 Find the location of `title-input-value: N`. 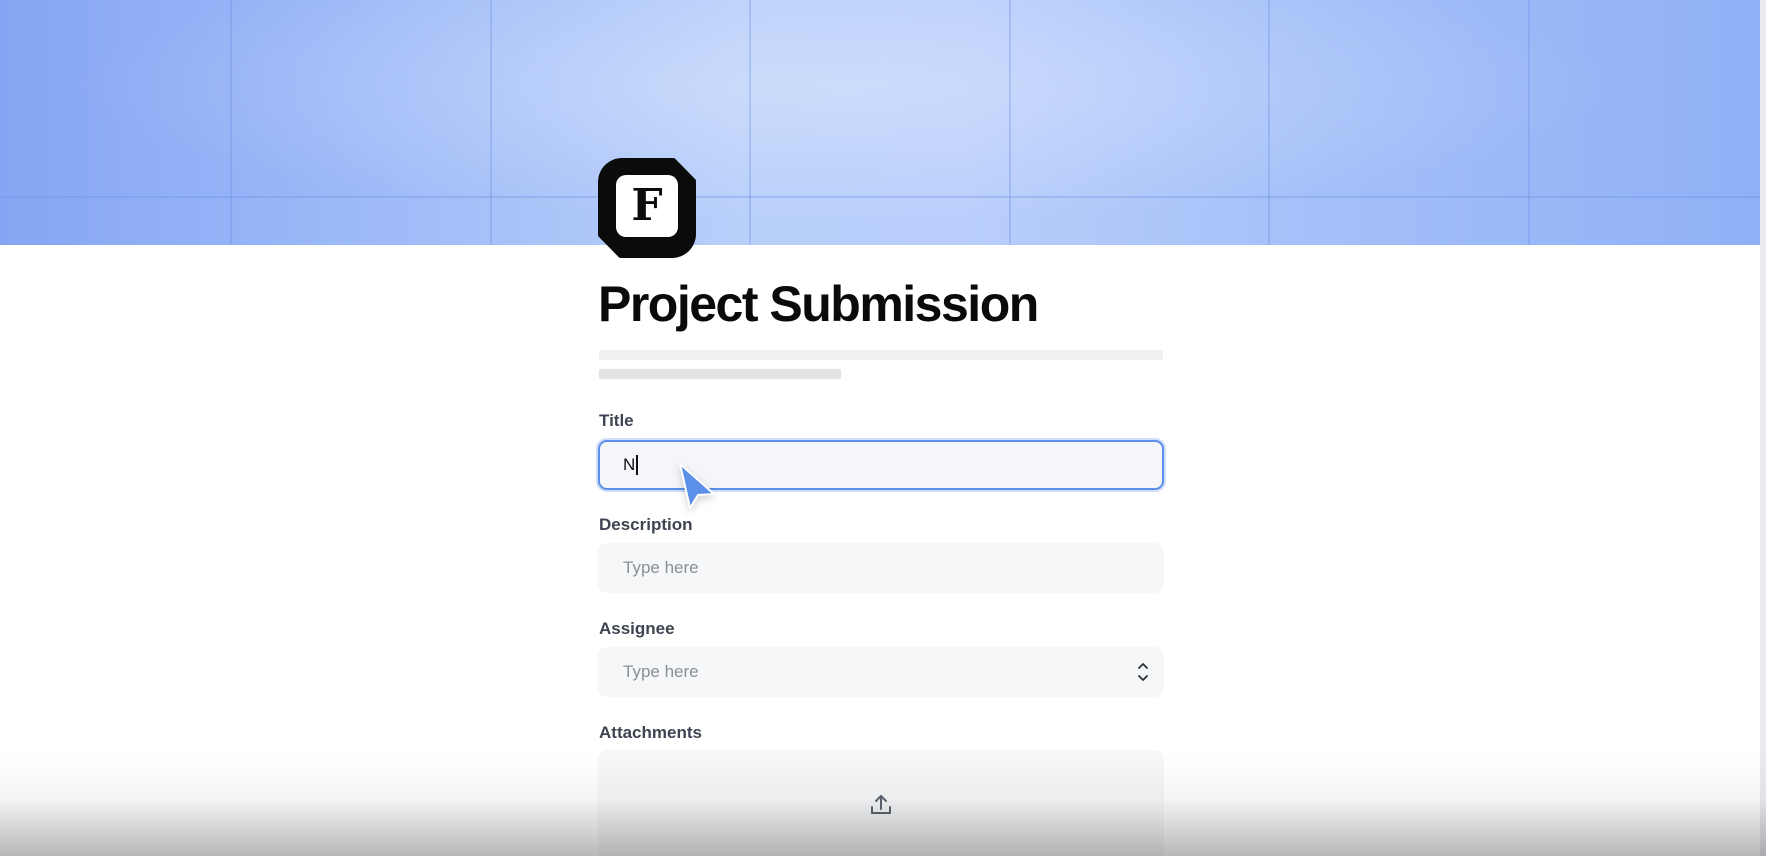

title-input-value: N is located at coordinates (629, 464).